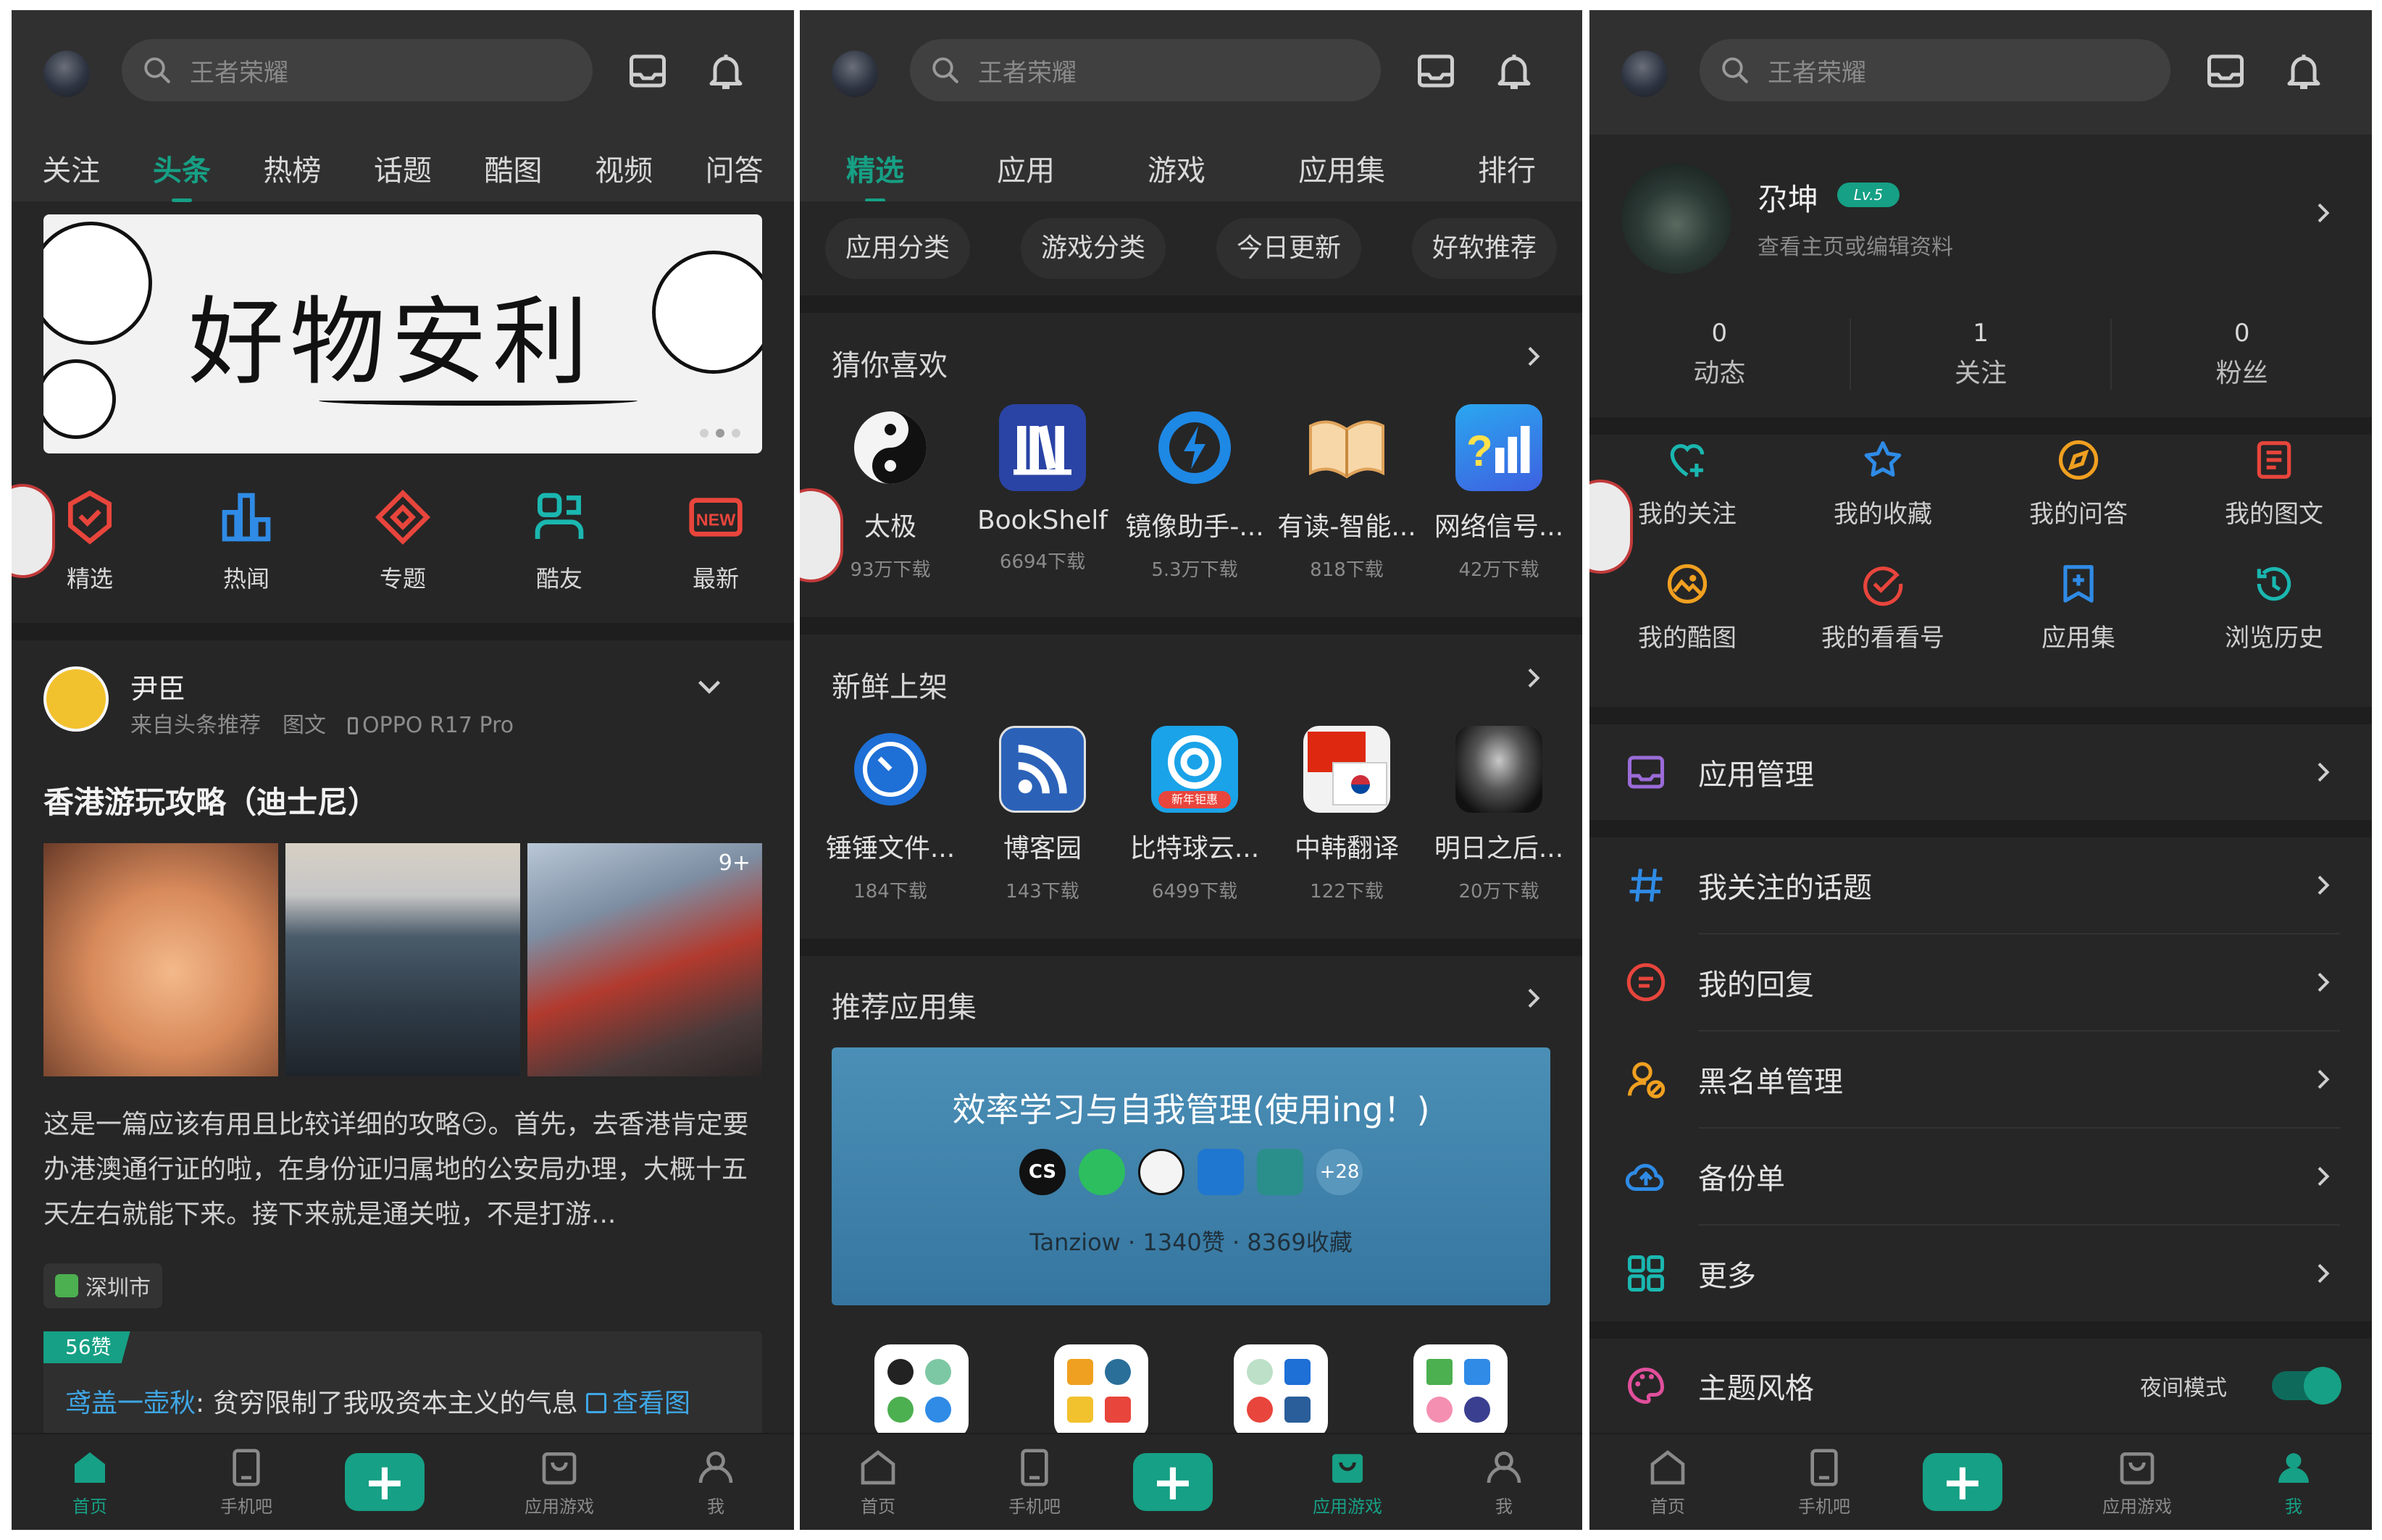 The width and height of the screenshot is (2382, 1540). What do you see at coordinates (1042, 814) in the screenshot?
I see `app-item: 博客园 143下载` at bounding box center [1042, 814].